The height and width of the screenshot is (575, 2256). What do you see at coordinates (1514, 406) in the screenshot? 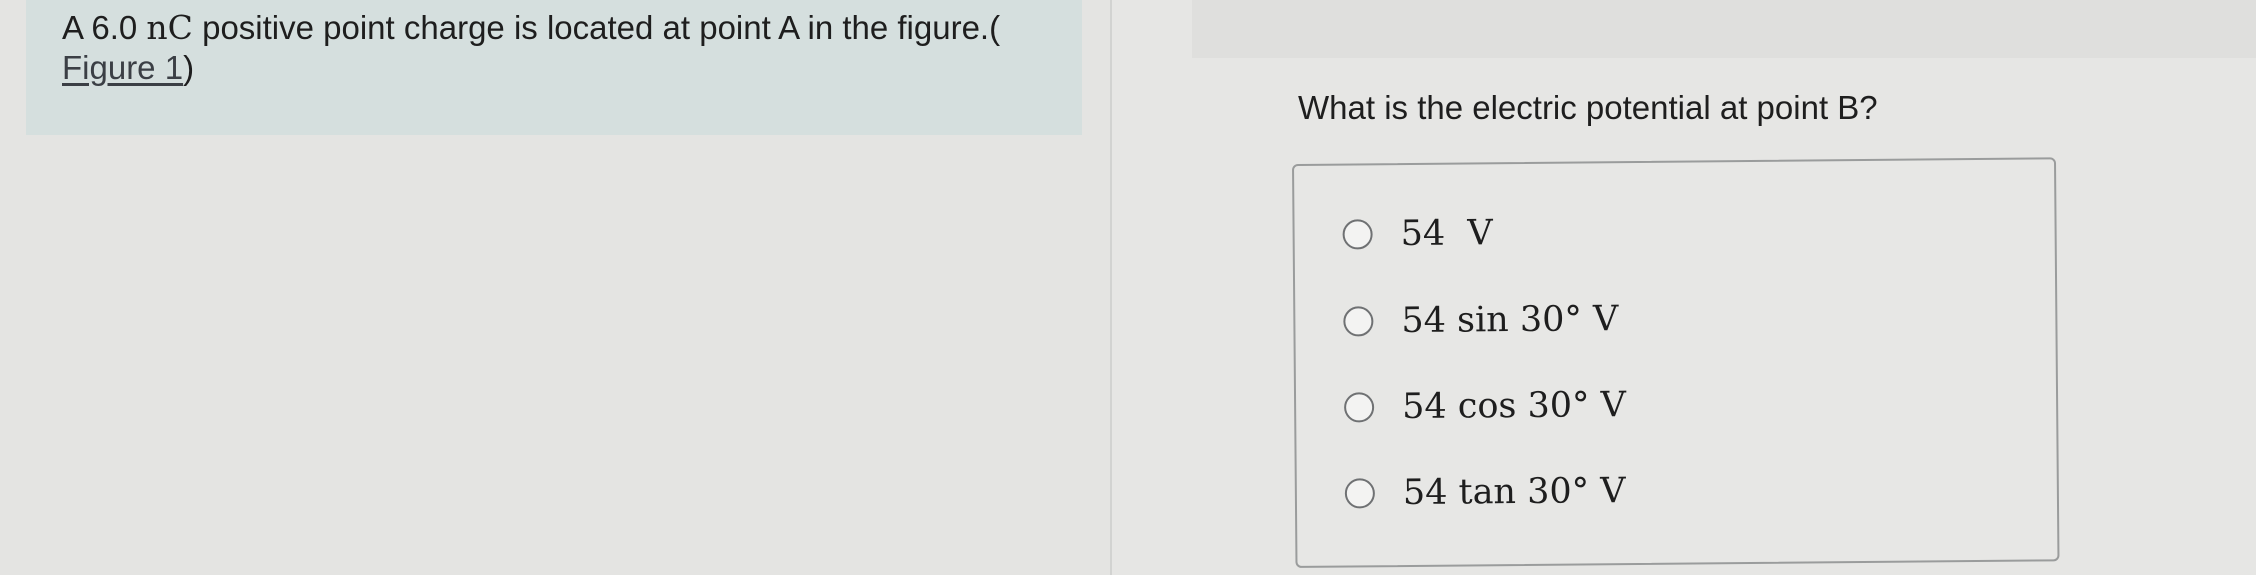
I see `answer-option-label: 54 cos 30° V` at bounding box center [1514, 406].